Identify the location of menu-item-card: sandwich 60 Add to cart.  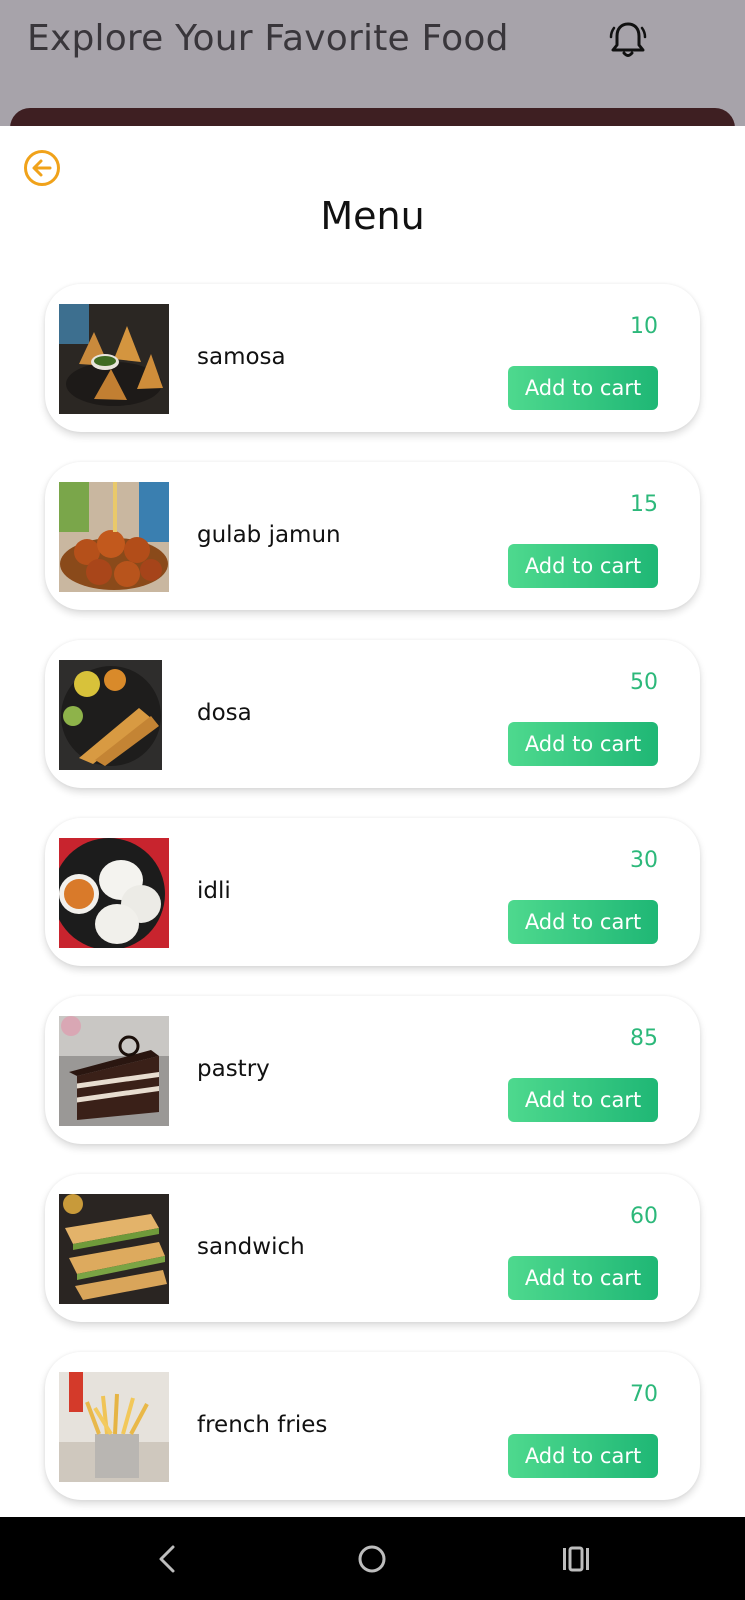
(372, 1248).